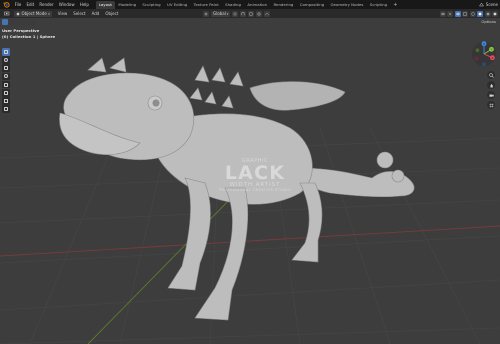 The height and width of the screenshot is (344, 500). What do you see at coordinates (177, 5) in the screenshot?
I see `tab-uv-editing: UV Editing` at bounding box center [177, 5].